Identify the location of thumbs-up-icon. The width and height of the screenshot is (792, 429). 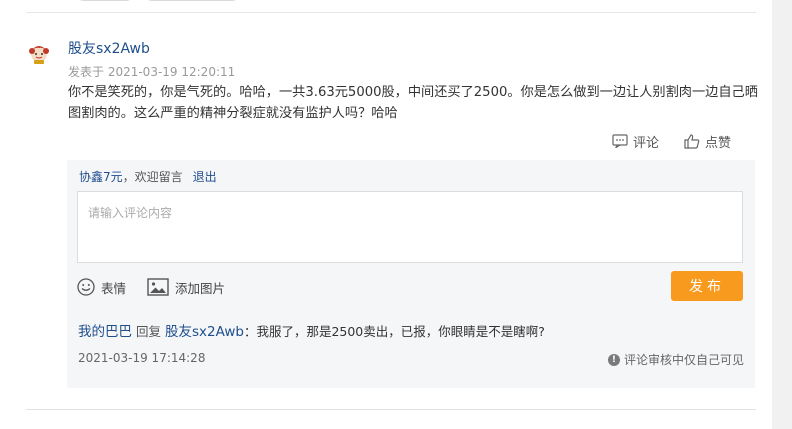
(692, 141).